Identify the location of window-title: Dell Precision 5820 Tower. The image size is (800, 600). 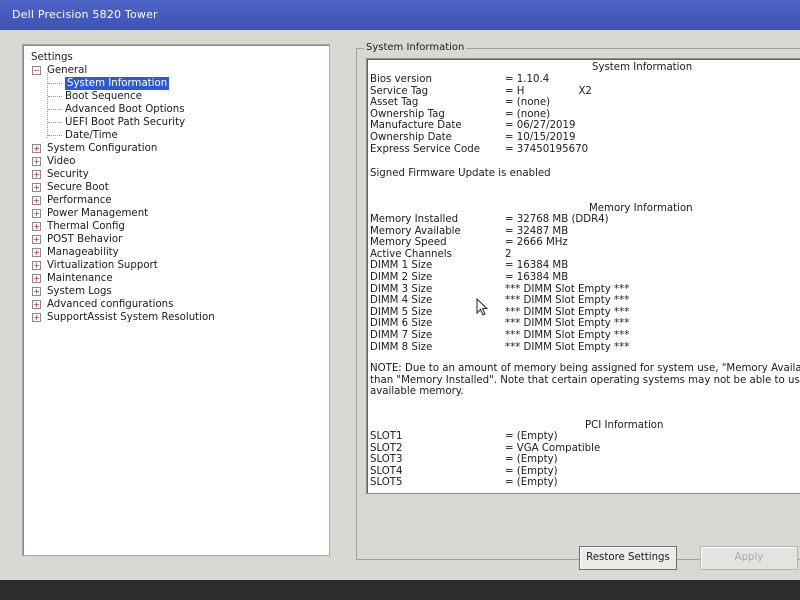
(85, 14).